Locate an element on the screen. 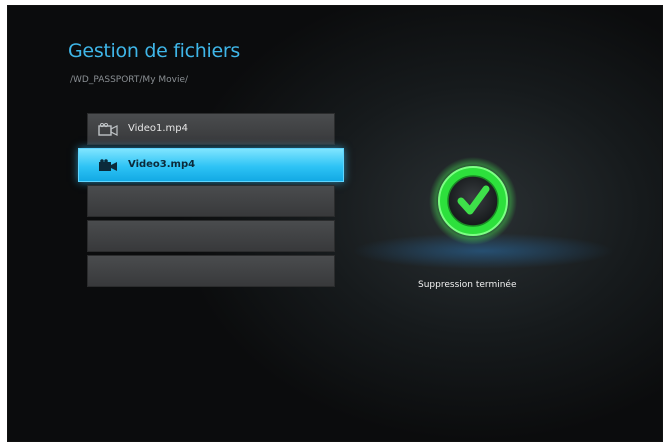 The height and width of the screenshot is (448, 670). breadcrumb-path: /WD_PASSPORT/My Movie/ is located at coordinates (129, 80).